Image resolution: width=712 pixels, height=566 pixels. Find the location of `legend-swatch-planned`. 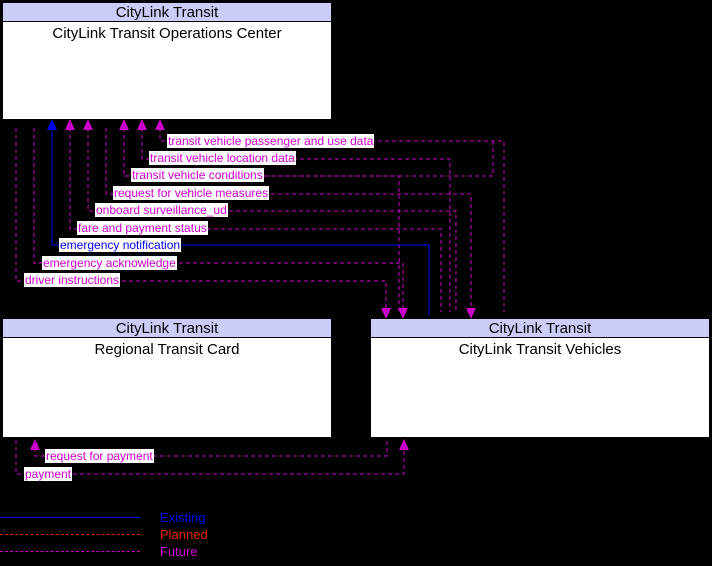

legend-swatch-planned is located at coordinates (70, 534).